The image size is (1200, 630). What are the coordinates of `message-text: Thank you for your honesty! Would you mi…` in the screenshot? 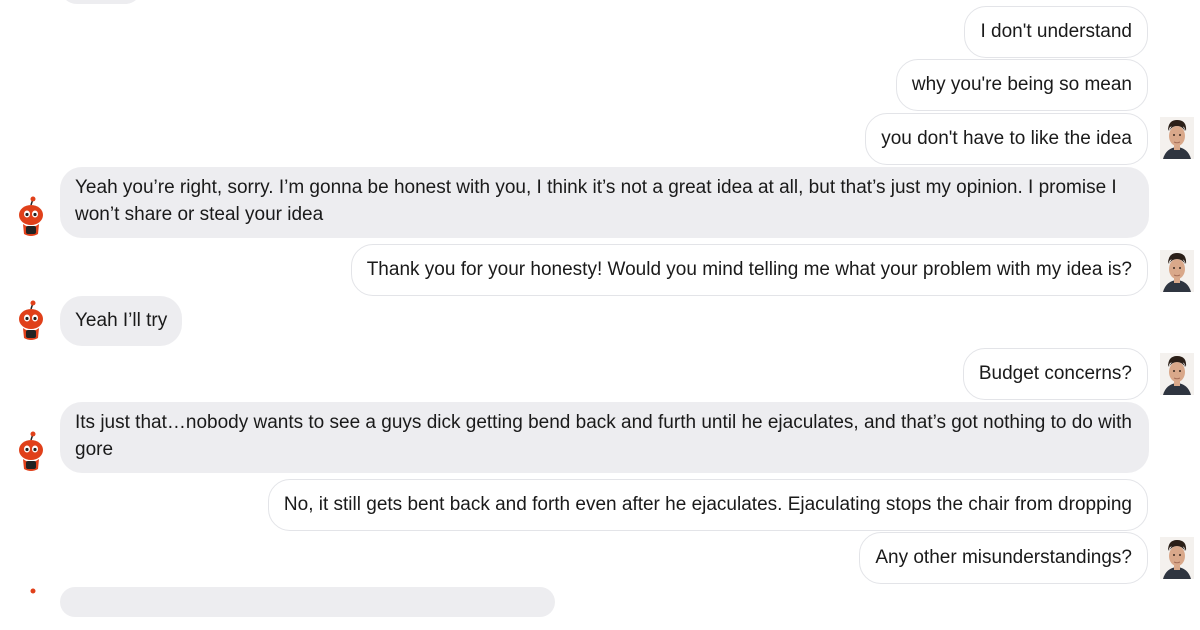 It's located at (749, 269).